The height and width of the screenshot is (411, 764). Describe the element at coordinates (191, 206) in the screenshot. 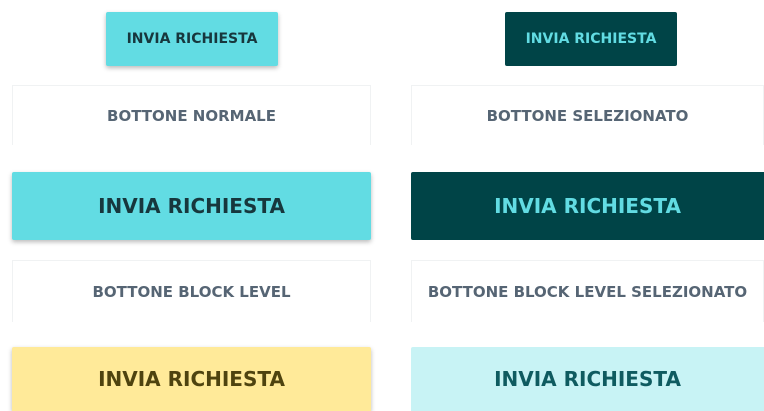

I see `send-request-block-button: INVIA RICHIESTA` at that location.